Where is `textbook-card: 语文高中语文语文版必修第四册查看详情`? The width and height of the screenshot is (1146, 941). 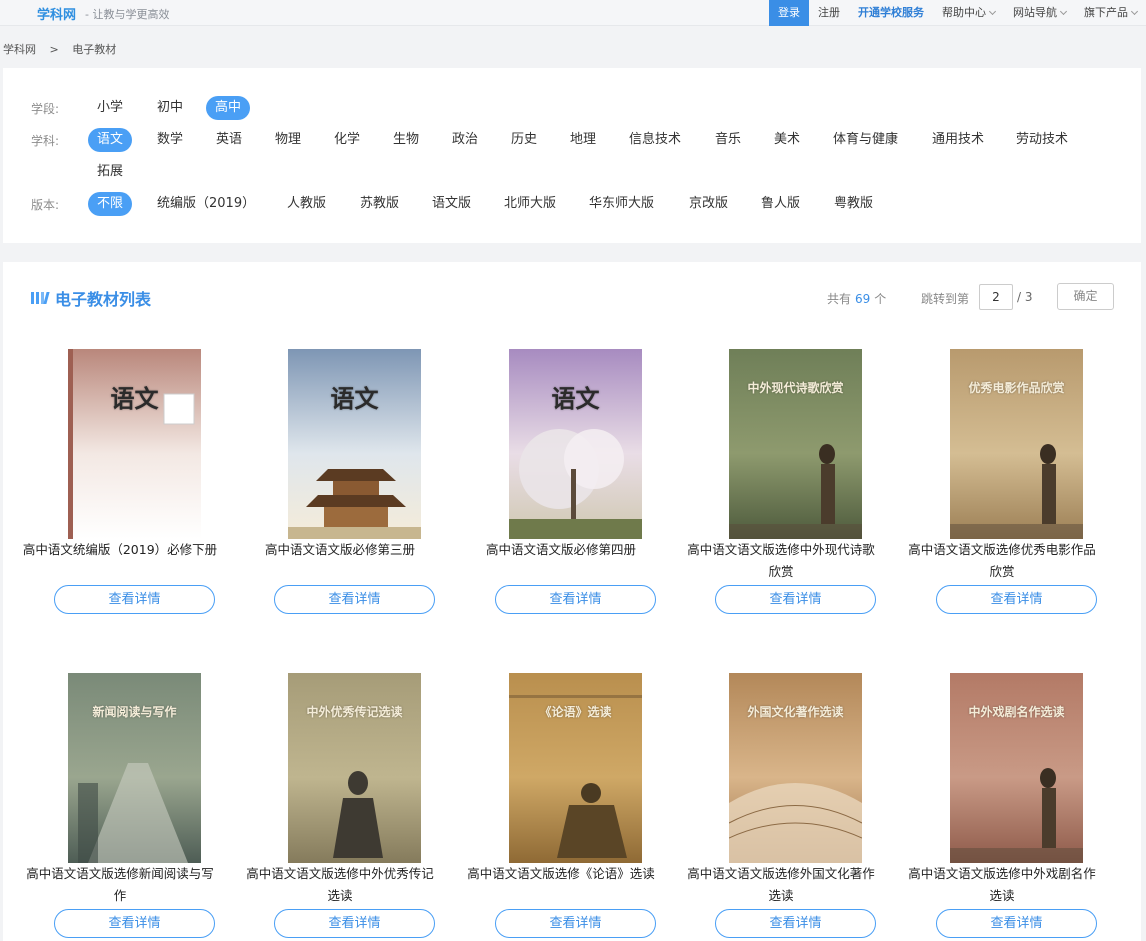 textbook-card: 语文高中语文语文版必修第四册查看详情 is located at coordinates (561, 484).